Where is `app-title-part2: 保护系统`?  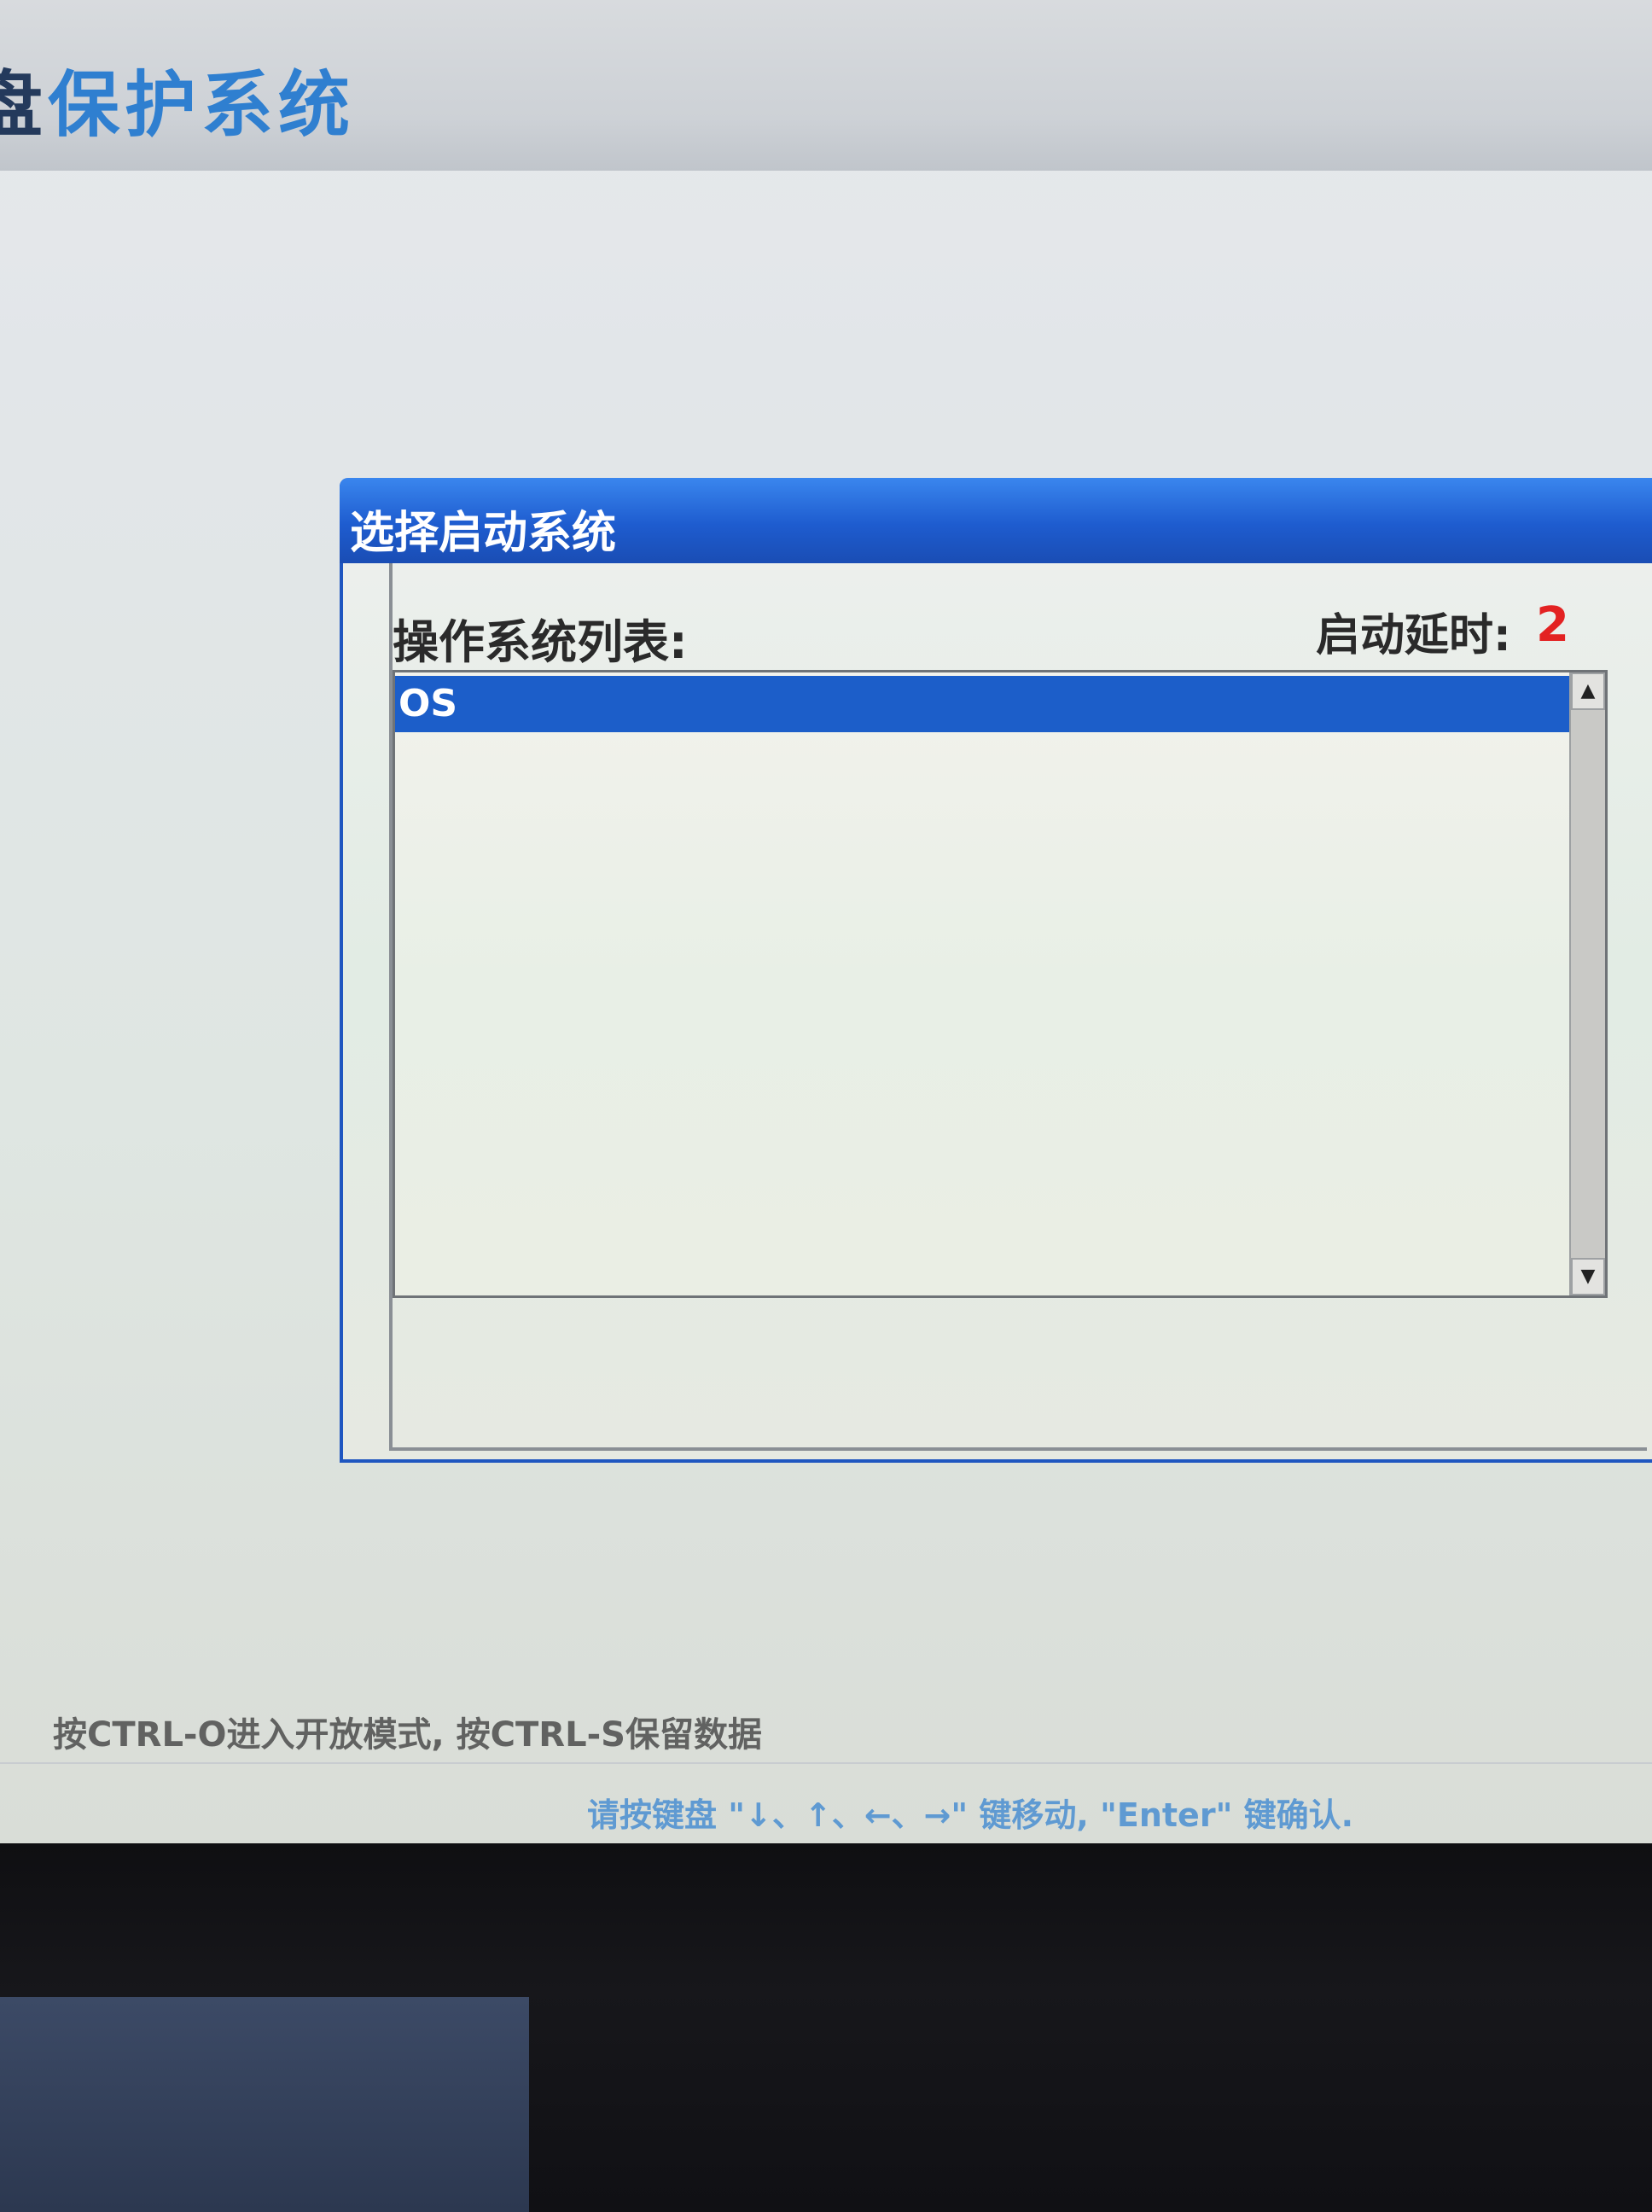
app-title-part2: 保护系统 is located at coordinates (202, 105).